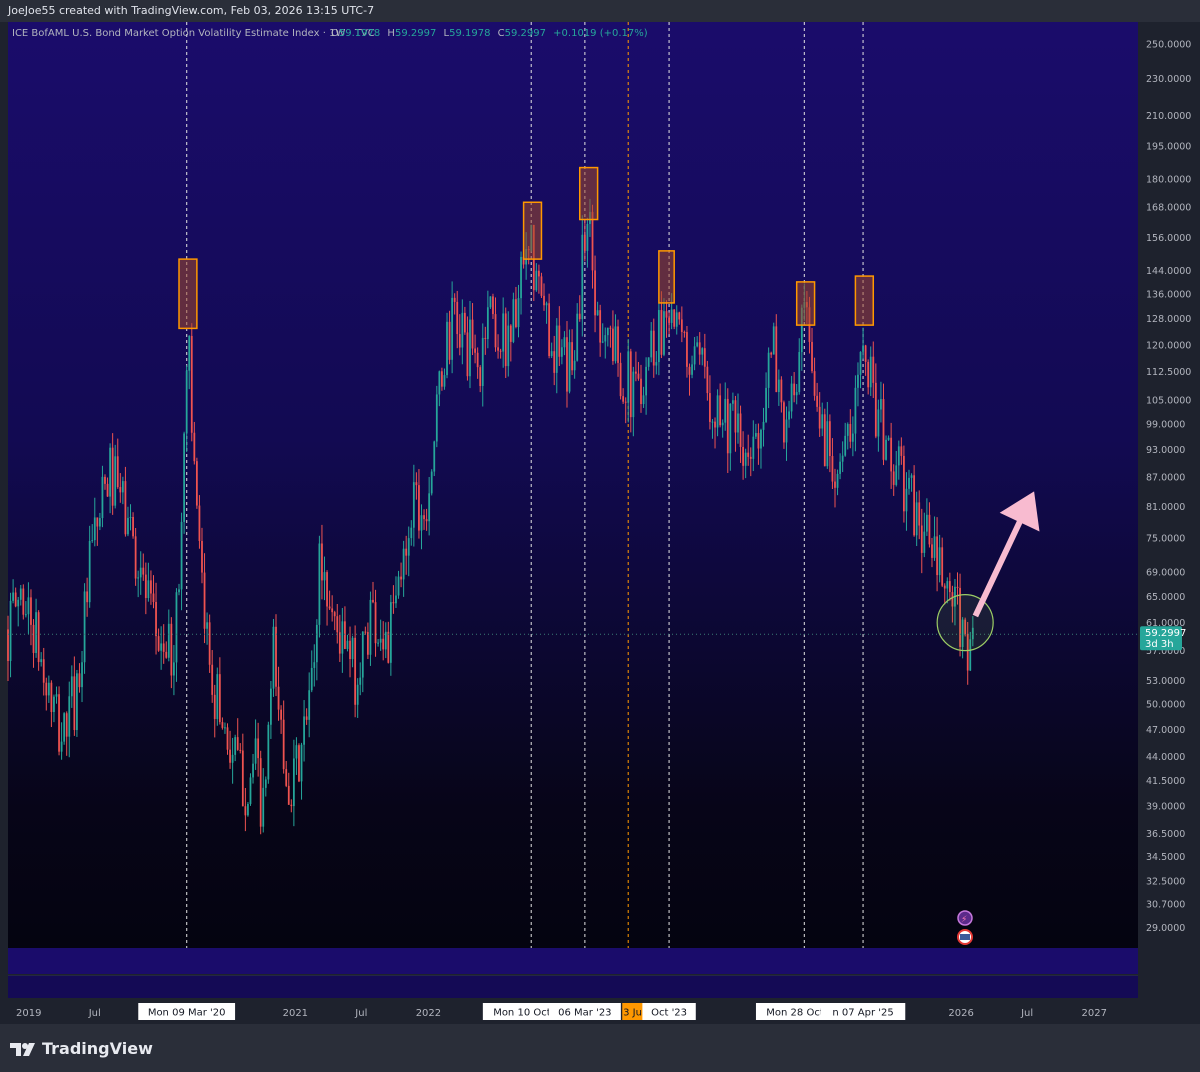 The height and width of the screenshot is (1072, 1200). I want to click on price-tick-label: 30.7000, so click(1165, 905).